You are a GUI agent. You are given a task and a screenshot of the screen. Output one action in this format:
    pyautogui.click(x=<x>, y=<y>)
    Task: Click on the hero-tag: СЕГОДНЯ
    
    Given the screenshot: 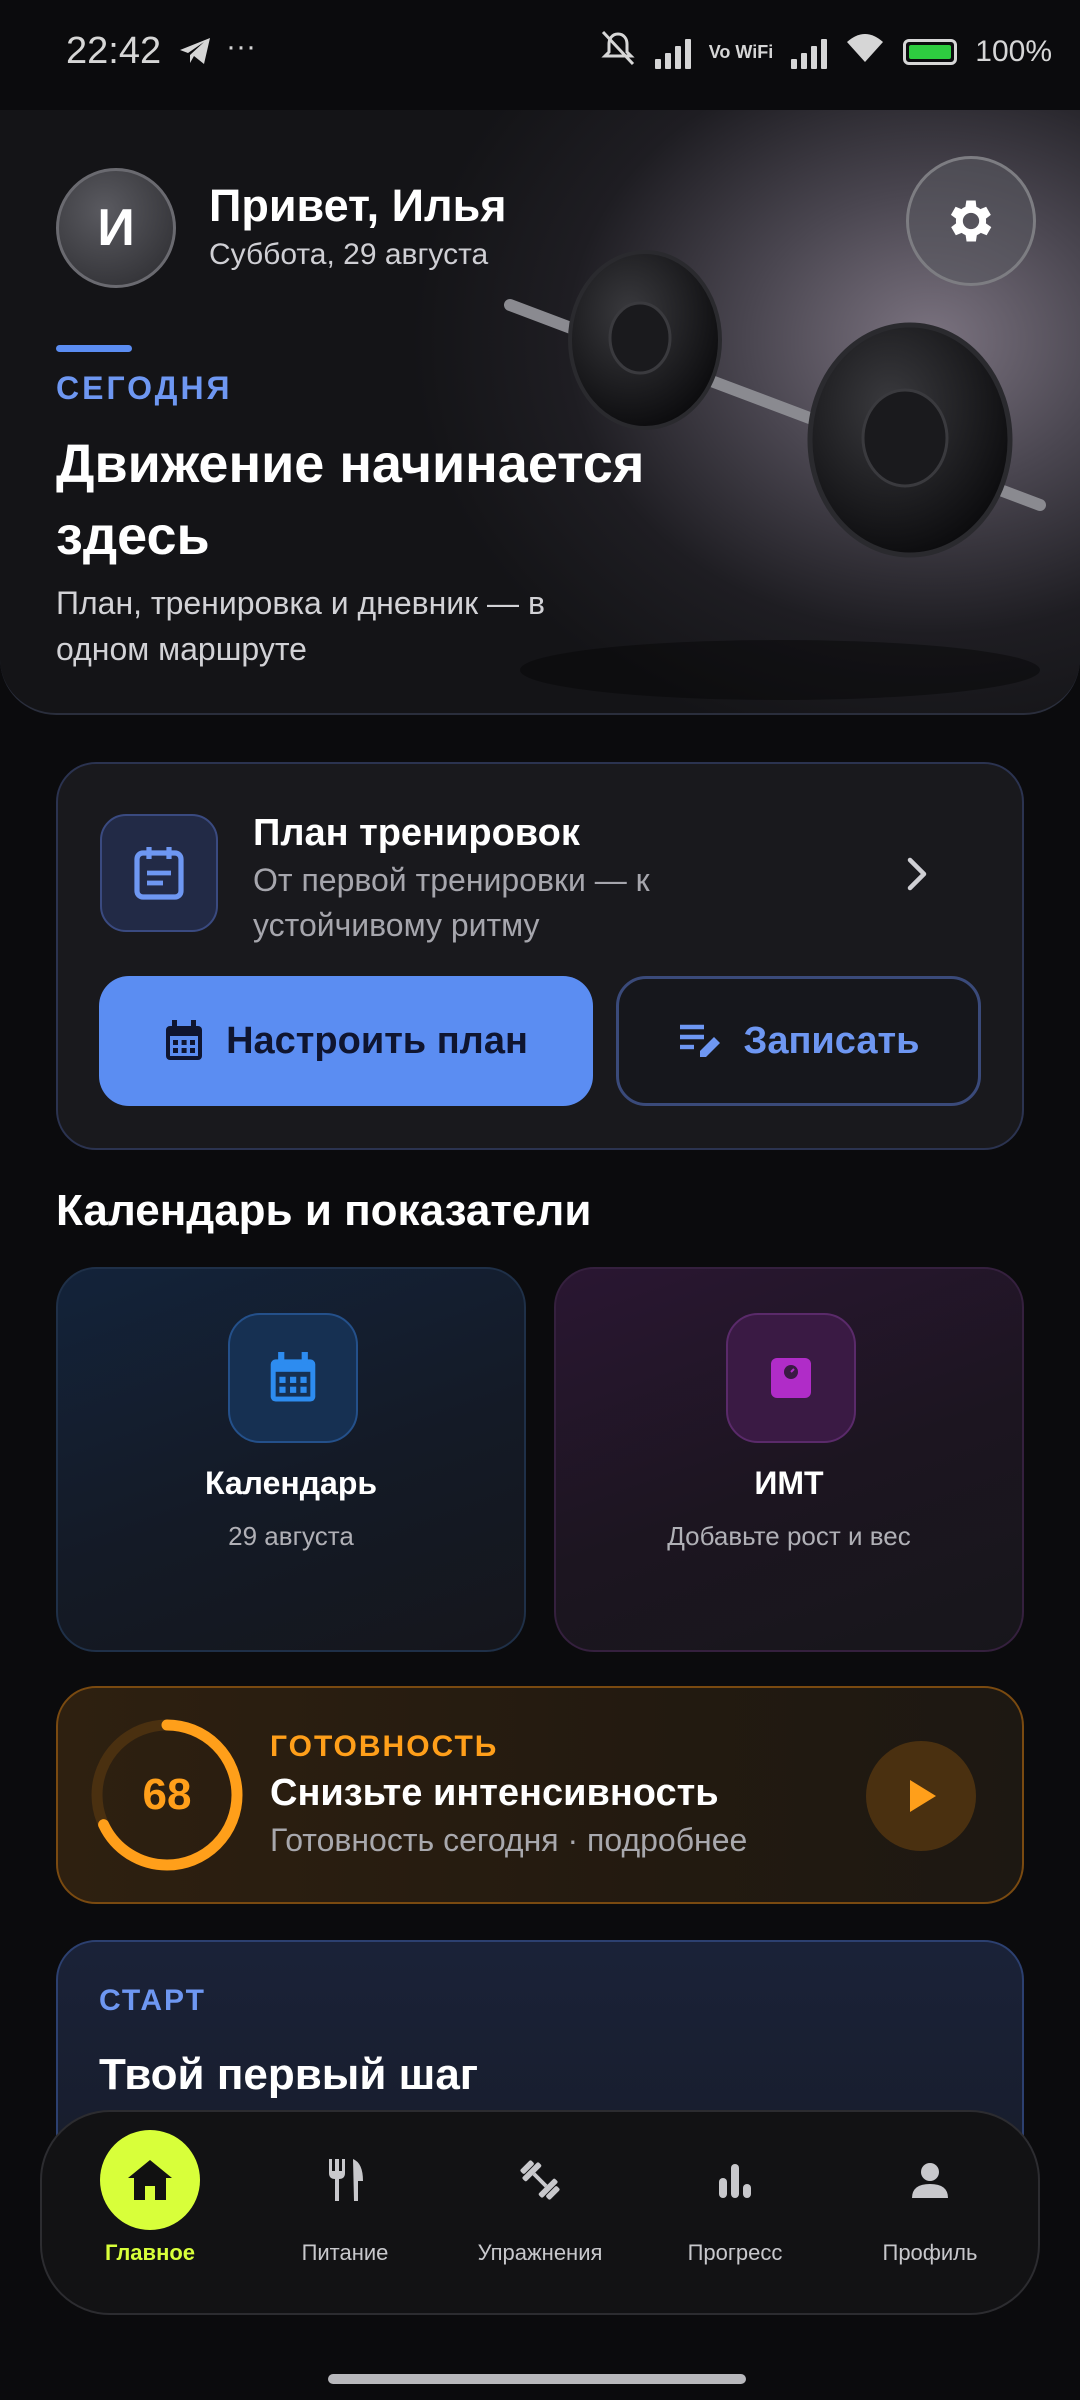 What is the action you would take?
    pyautogui.click(x=144, y=388)
    